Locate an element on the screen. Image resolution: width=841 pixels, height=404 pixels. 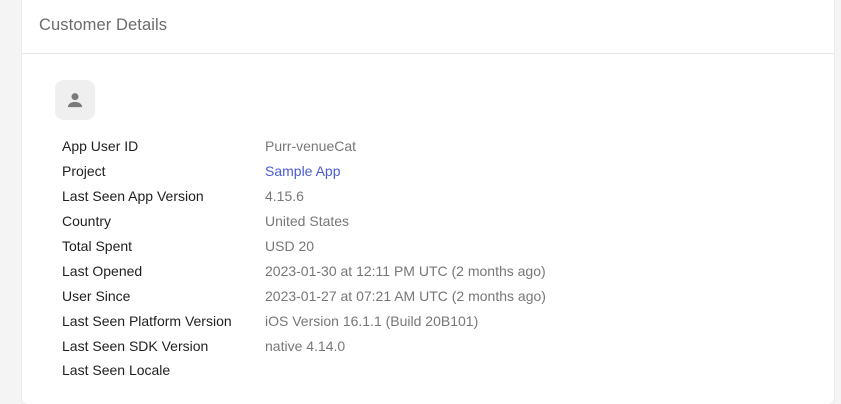
last-seen-app-version-value: 4.15.6 is located at coordinates (284, 196).